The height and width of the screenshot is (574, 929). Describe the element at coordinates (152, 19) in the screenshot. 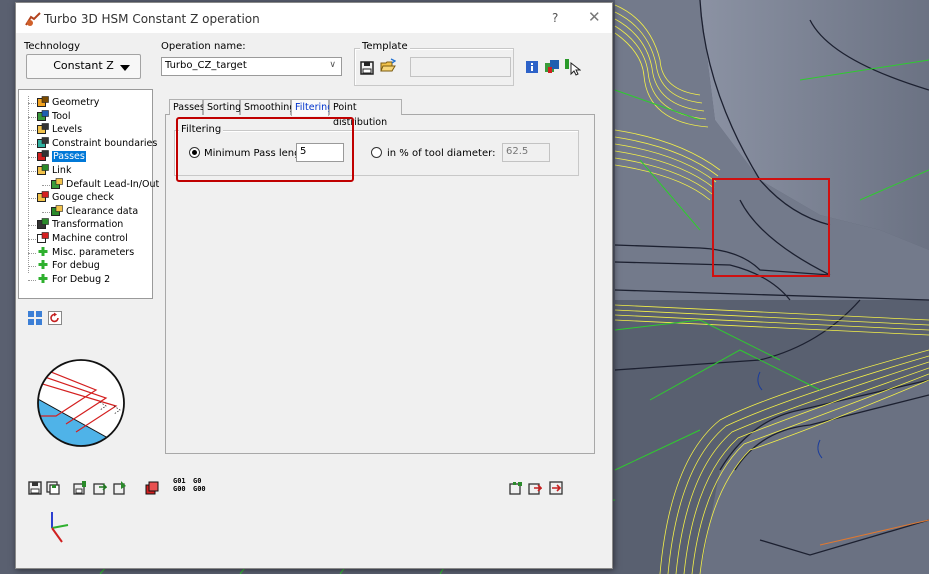

I see `window-title: Turbo 3D HSM Constant Z operation` at that location.